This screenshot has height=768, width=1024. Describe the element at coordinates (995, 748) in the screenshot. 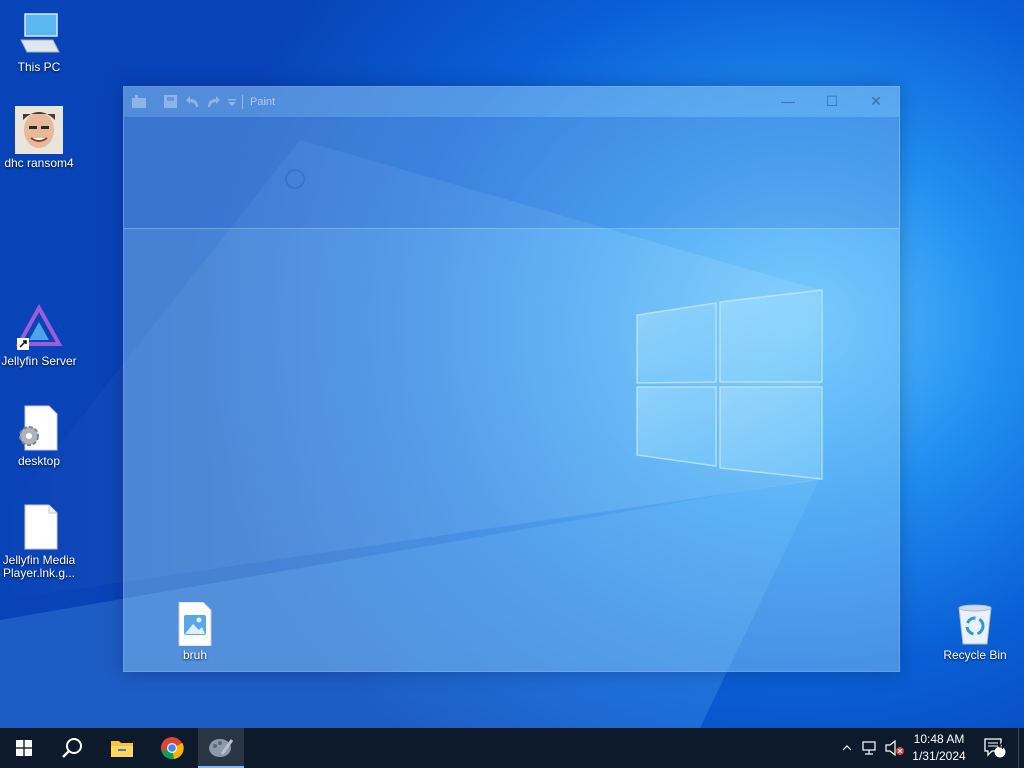

I see `action-center-button: 4` at that location.